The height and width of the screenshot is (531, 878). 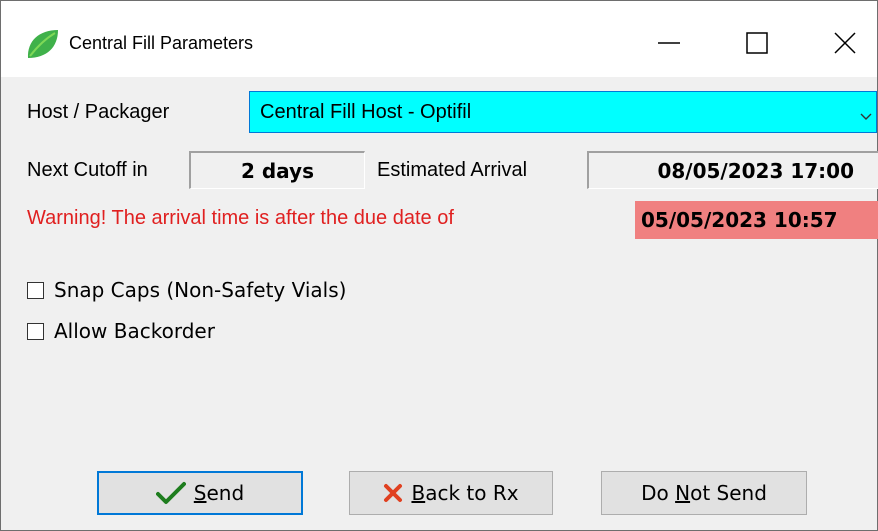 What do you see at coordinates (87, 170) in the screenshot?
I see `next-cutoff-label: Next Cutoff in` at bounding box center [87, 170].